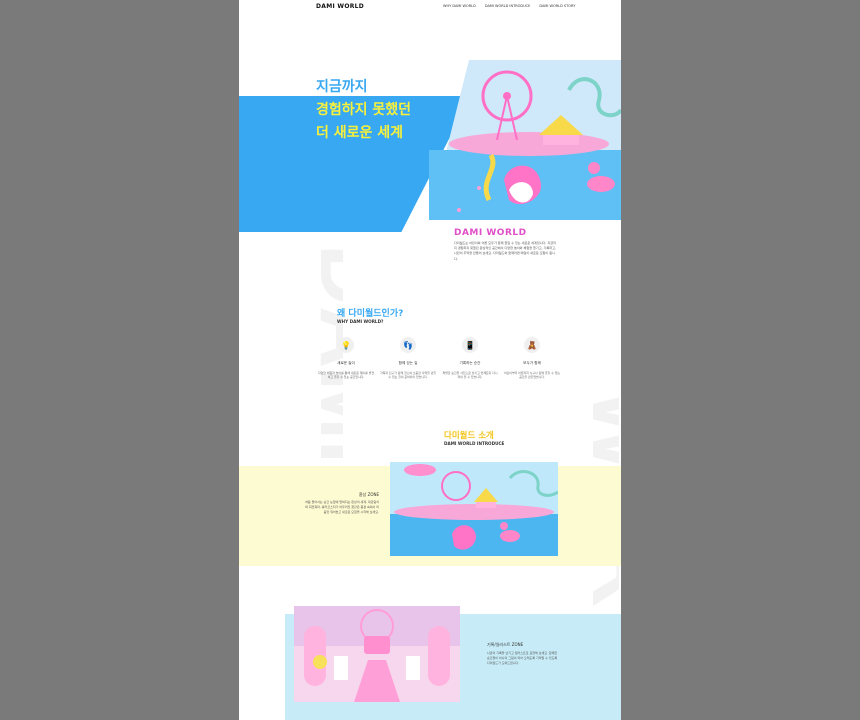 This screenshot has height=720, width=860. I want to click on hero-line-3: 더 새로운 세계, so click(360, 133).